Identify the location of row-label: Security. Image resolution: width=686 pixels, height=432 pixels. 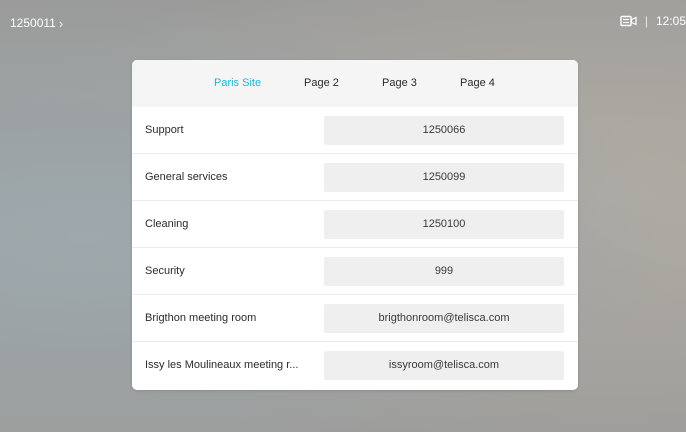
(165, 271).